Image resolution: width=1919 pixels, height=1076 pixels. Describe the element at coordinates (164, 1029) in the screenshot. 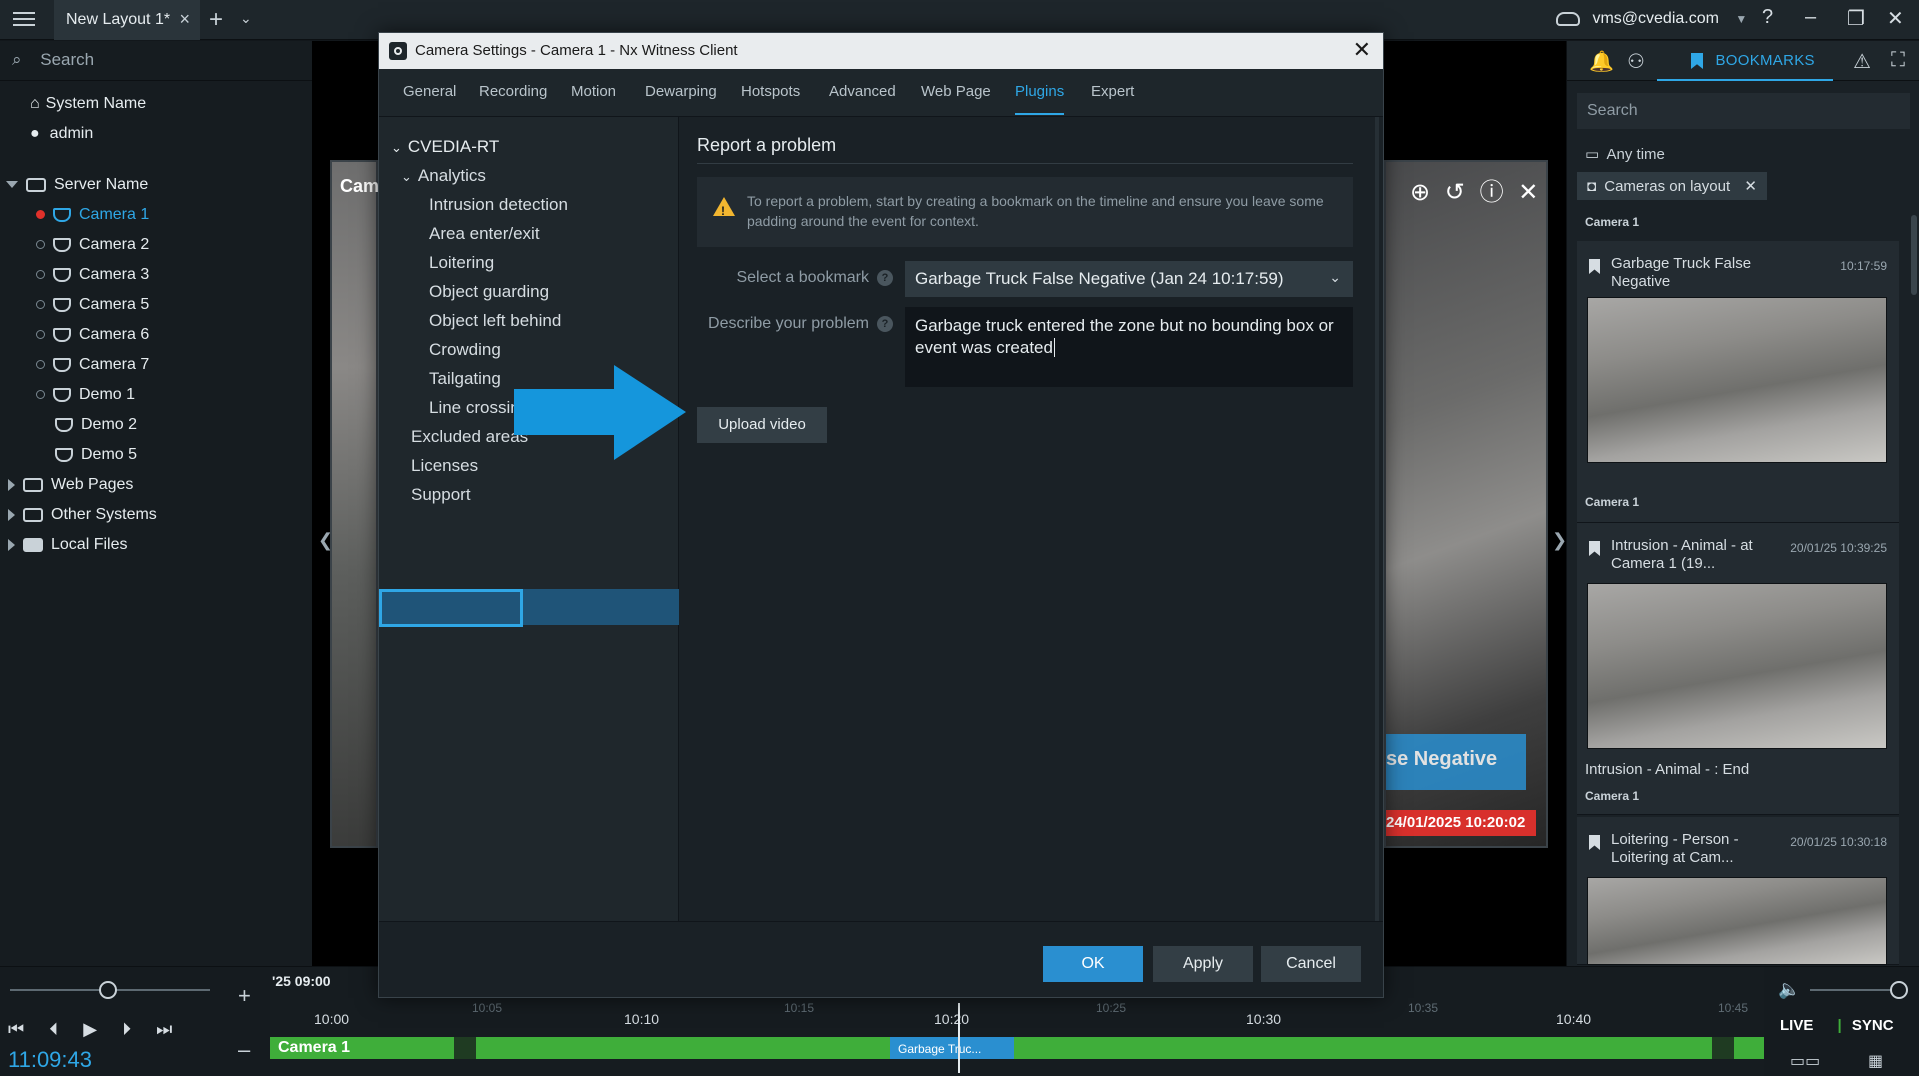

I see `skip-forward-icon: ⏭` at that location.